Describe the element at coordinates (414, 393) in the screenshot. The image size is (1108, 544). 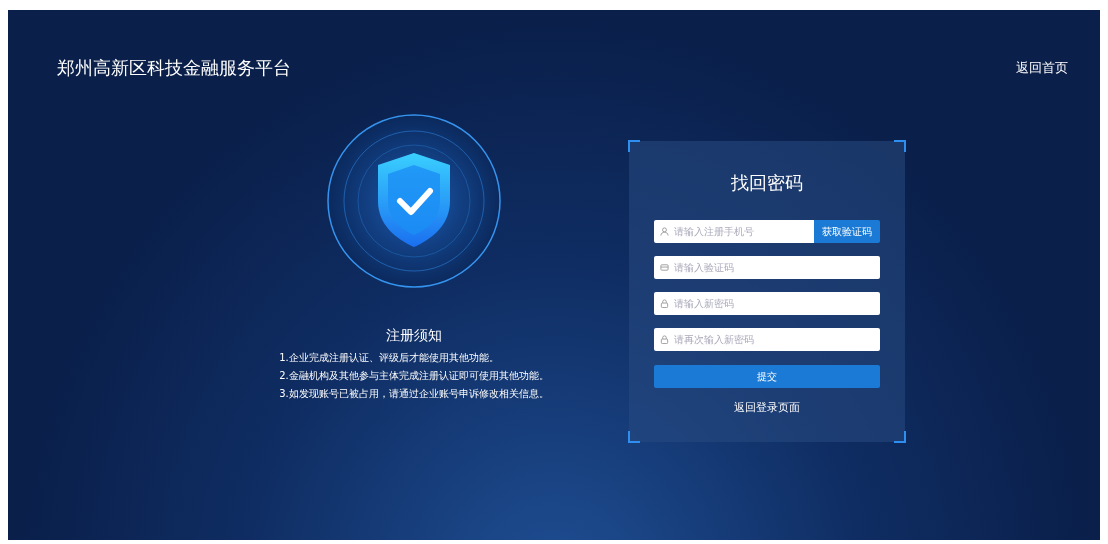
I see `notice-item: 3.如发现账号已被占用，请通过企业账号申诉修改相关信息。` at that location.